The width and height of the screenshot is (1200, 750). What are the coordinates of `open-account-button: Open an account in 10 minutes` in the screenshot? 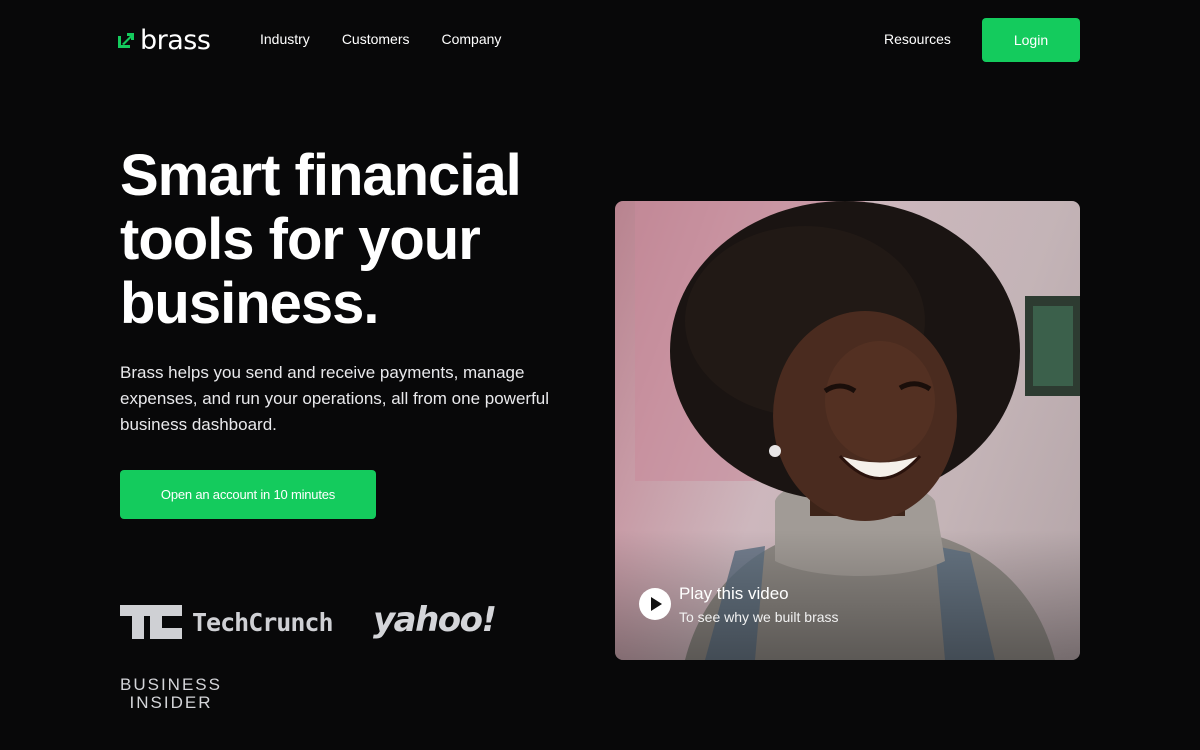 It's located at (248, 494).